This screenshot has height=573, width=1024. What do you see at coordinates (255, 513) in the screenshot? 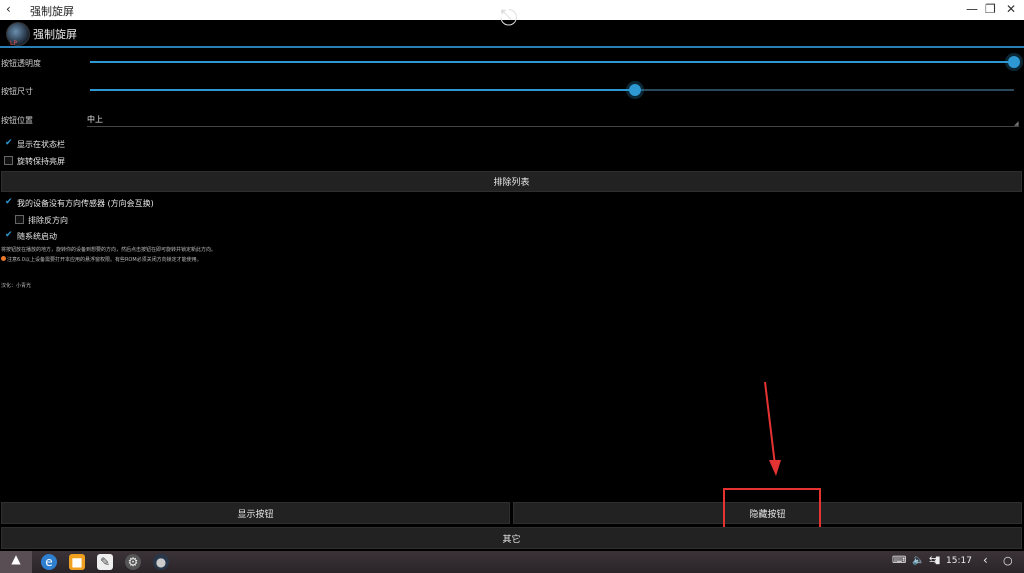
I see `show-button: 显示按钮` at bounding box center [255, 513].